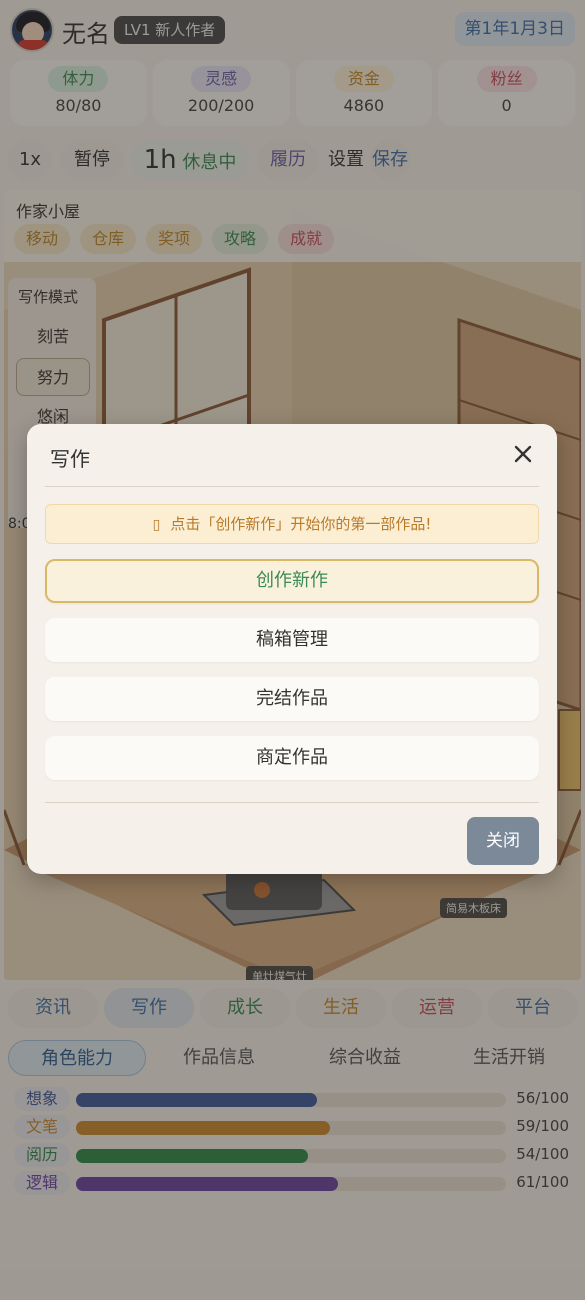 Image resolution: width=585 pixels, height=1300 pixels. What do you see at coordinates (523, 454) in the screenshot?
I see `close-icon` at bounding box center [523, 454].